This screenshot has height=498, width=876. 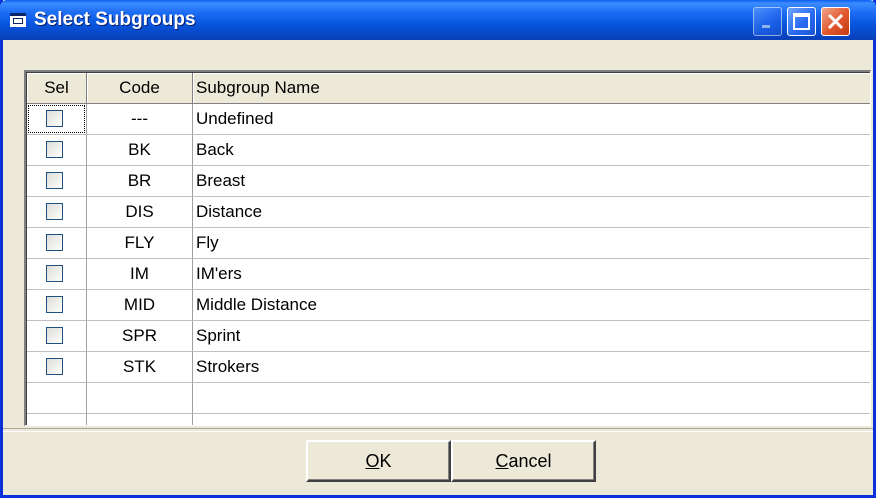 I want to click on table-row: MID Middle Distance, so click(x=448, y=305).